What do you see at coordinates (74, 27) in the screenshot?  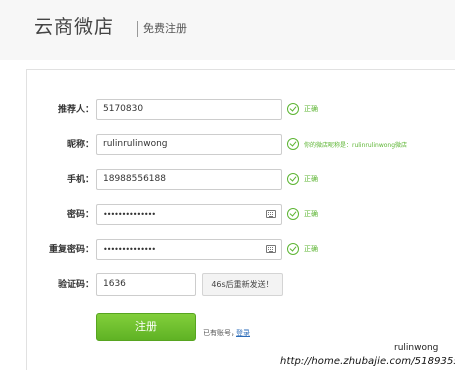 I see `brand-logo-text: 云商微店` at bounding box center [74, 27].